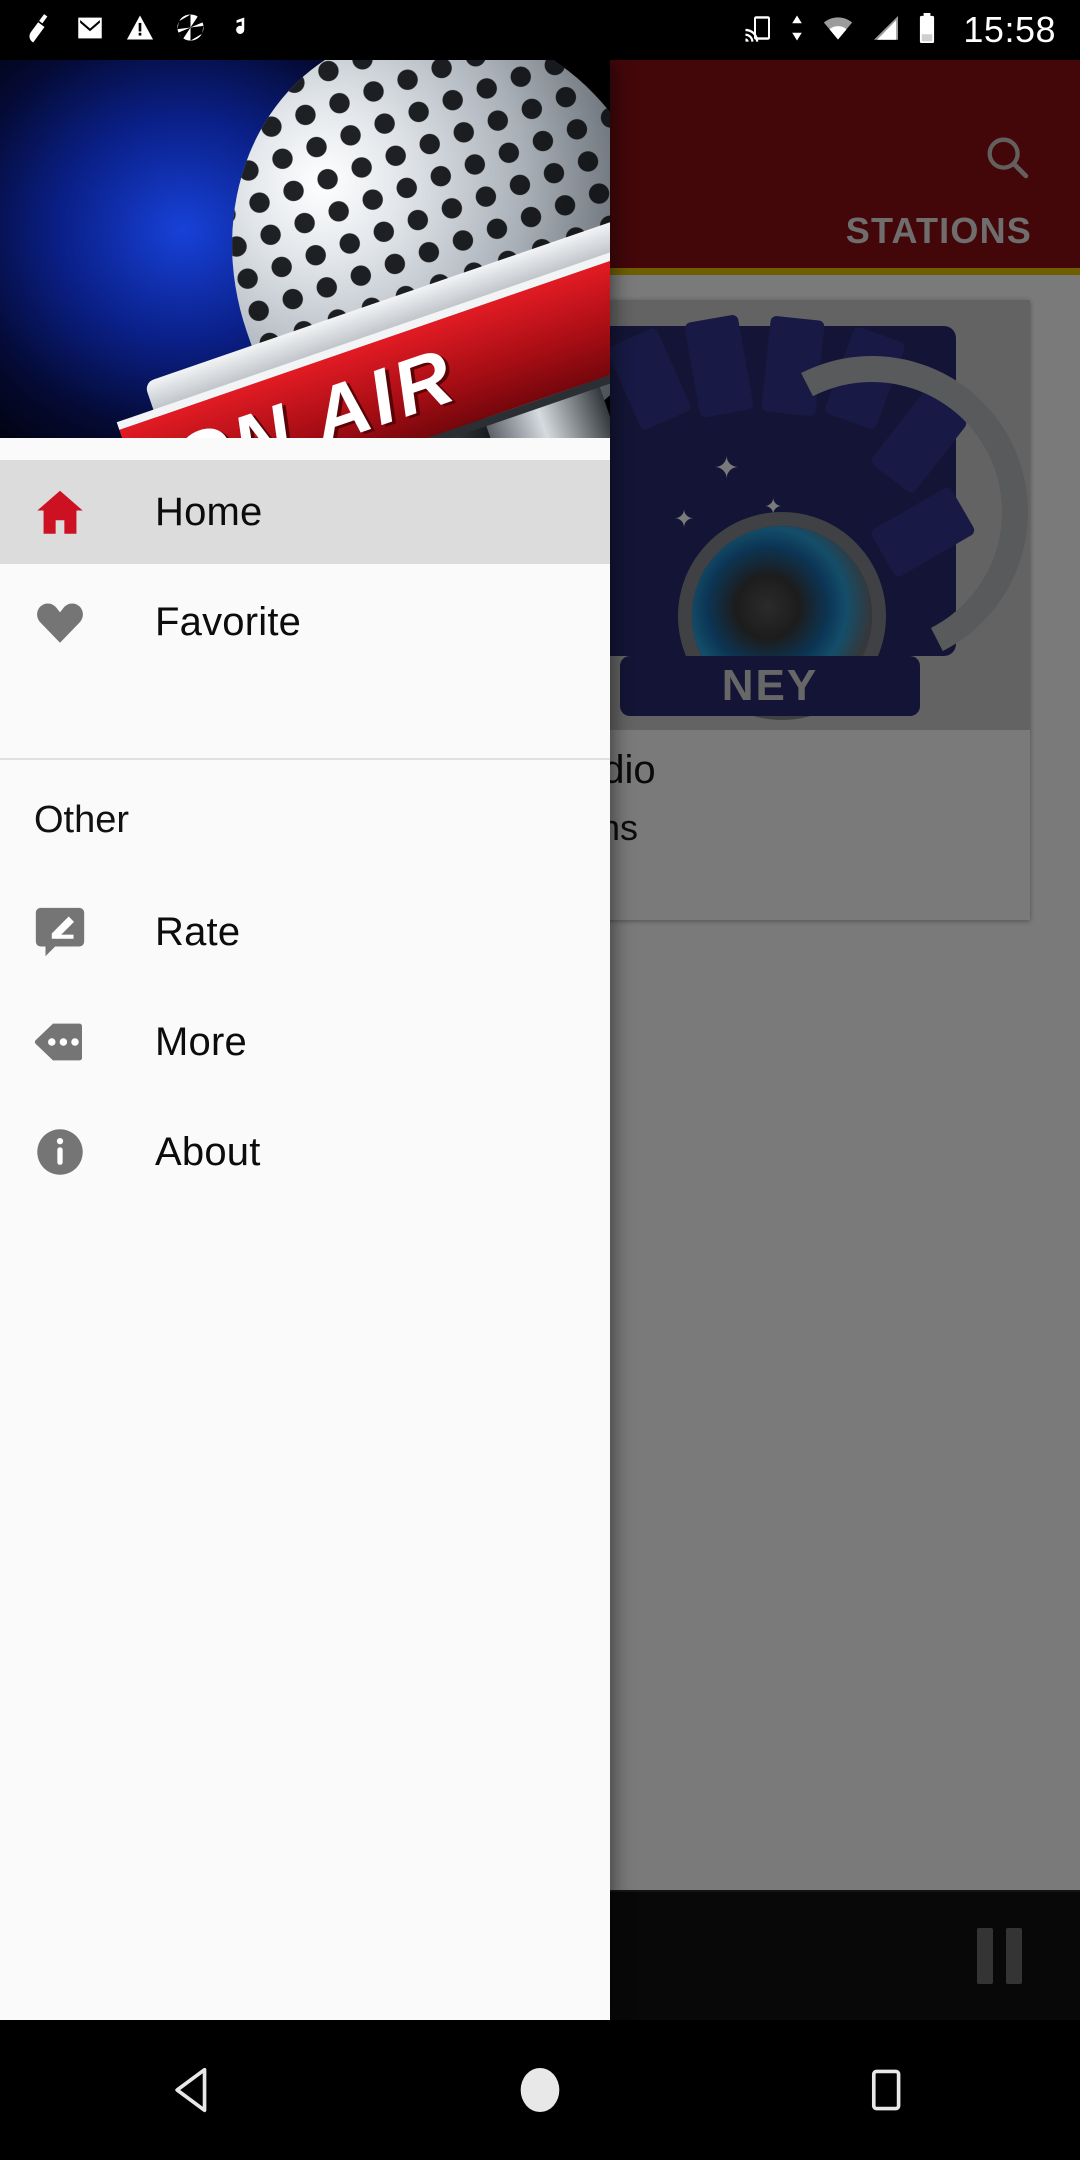 The width and height of the screenshot is (1080, 2160). What do you see at coordinates (39, 30) in the screenshot?
I see `broom-cleaner-icon` at bounding box center [39, 30].